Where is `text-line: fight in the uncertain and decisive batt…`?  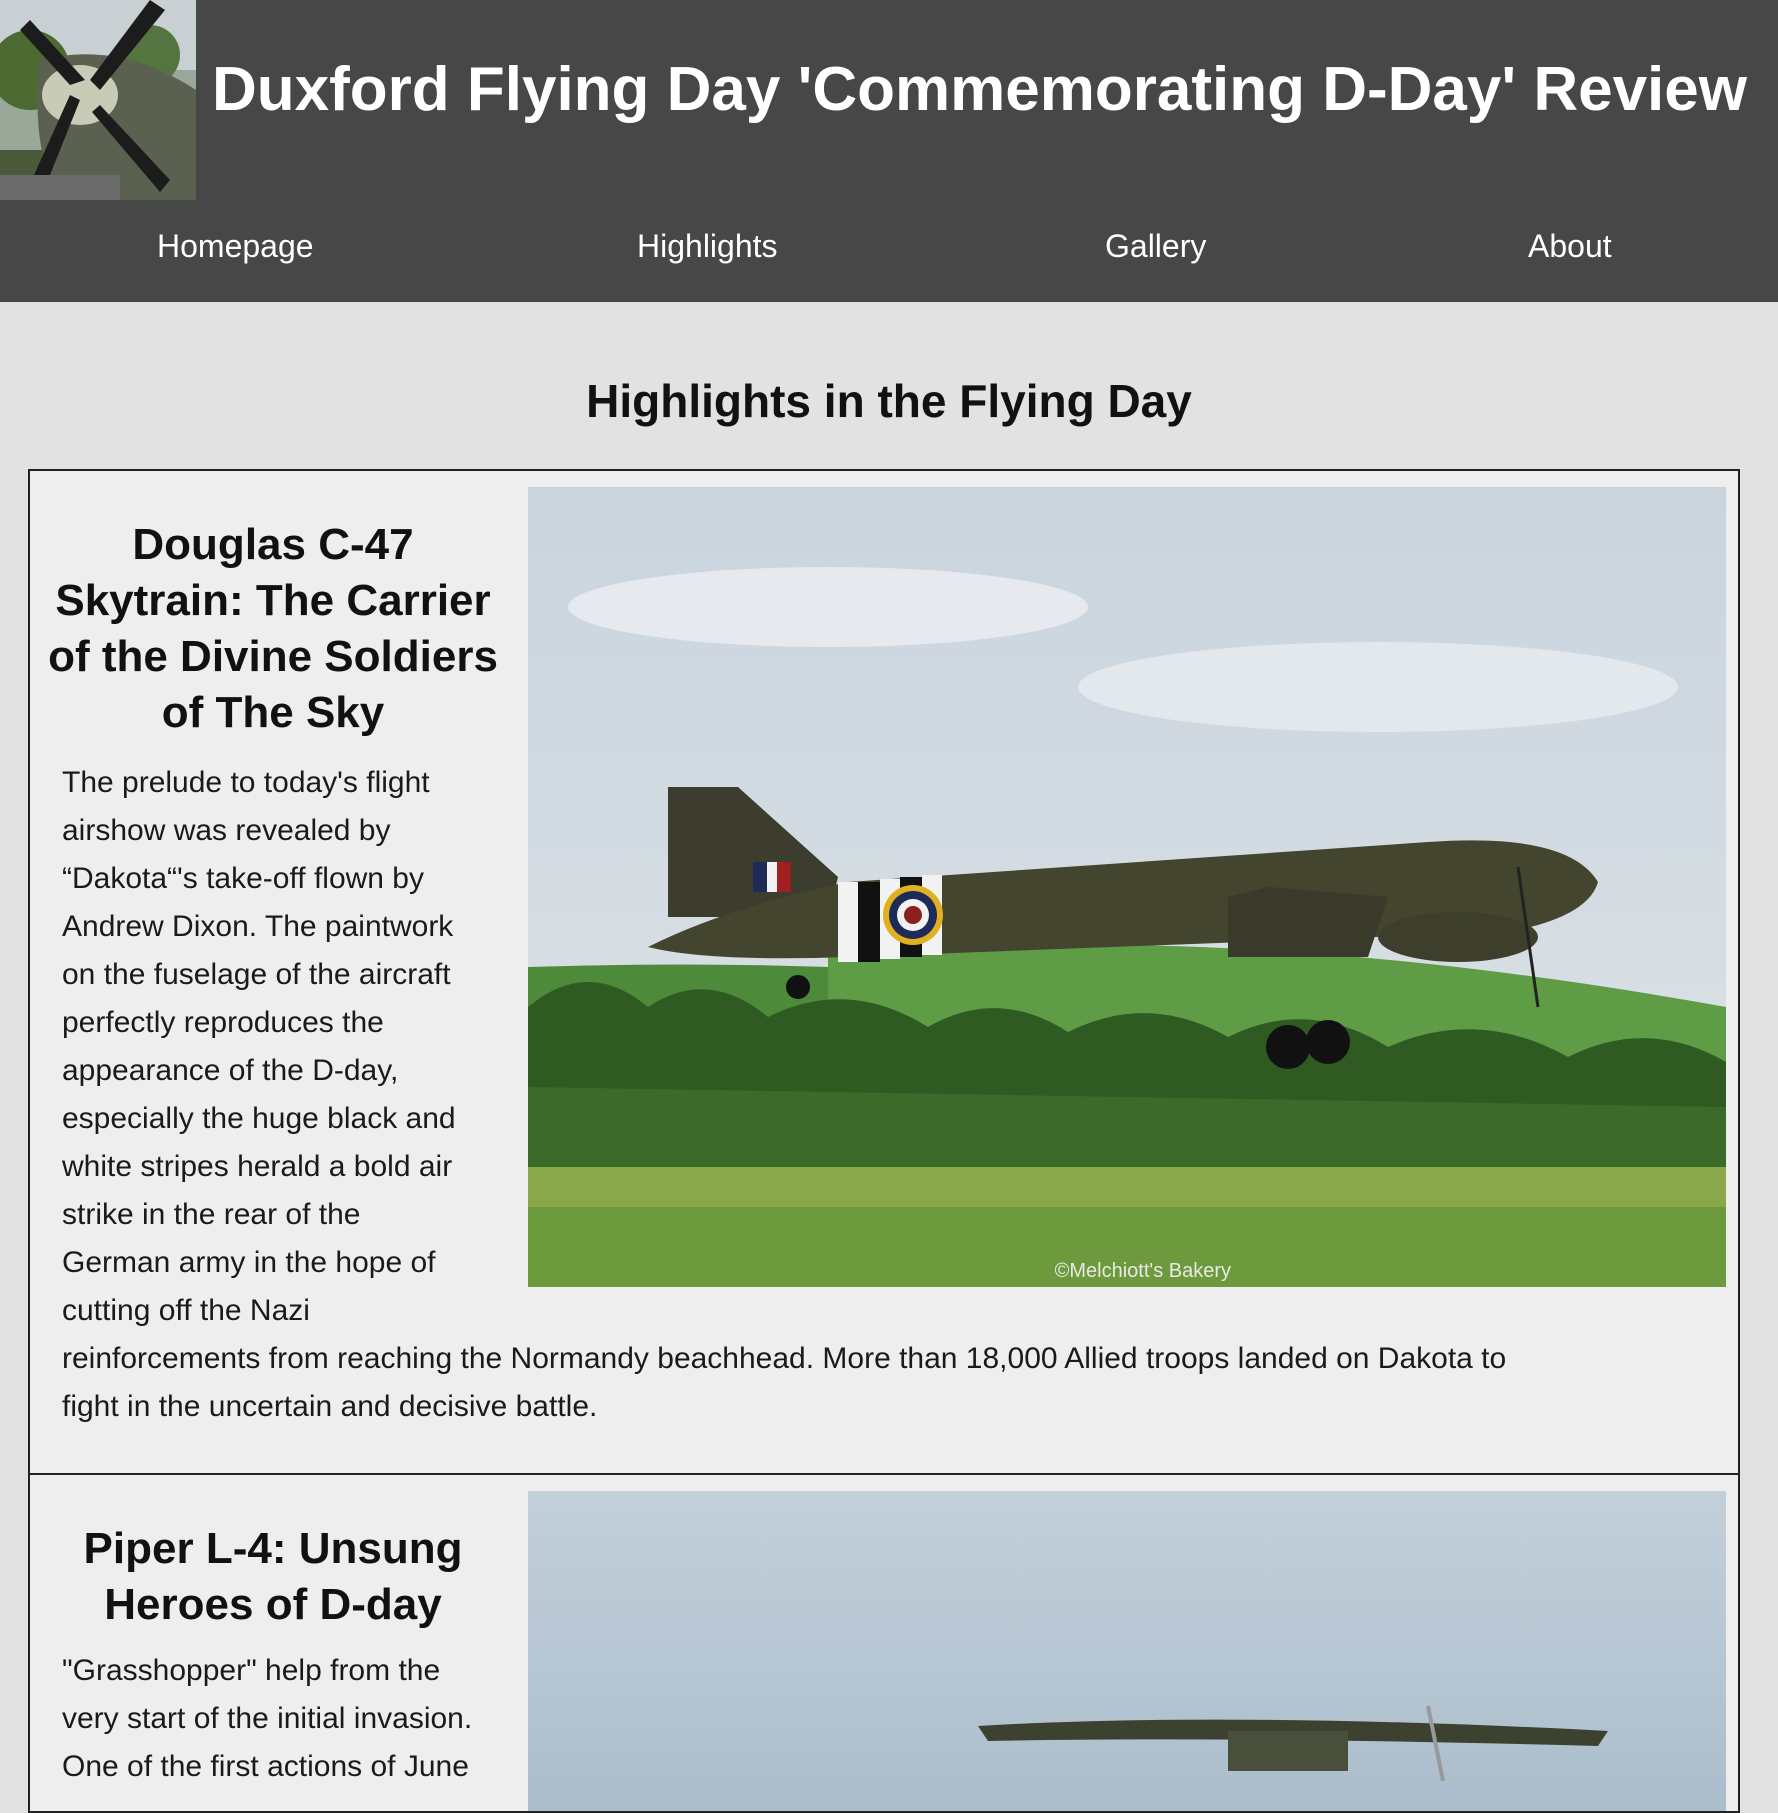
text-line: fight in the uncertain and decisive batt… is located at coordinates (330, 1406).